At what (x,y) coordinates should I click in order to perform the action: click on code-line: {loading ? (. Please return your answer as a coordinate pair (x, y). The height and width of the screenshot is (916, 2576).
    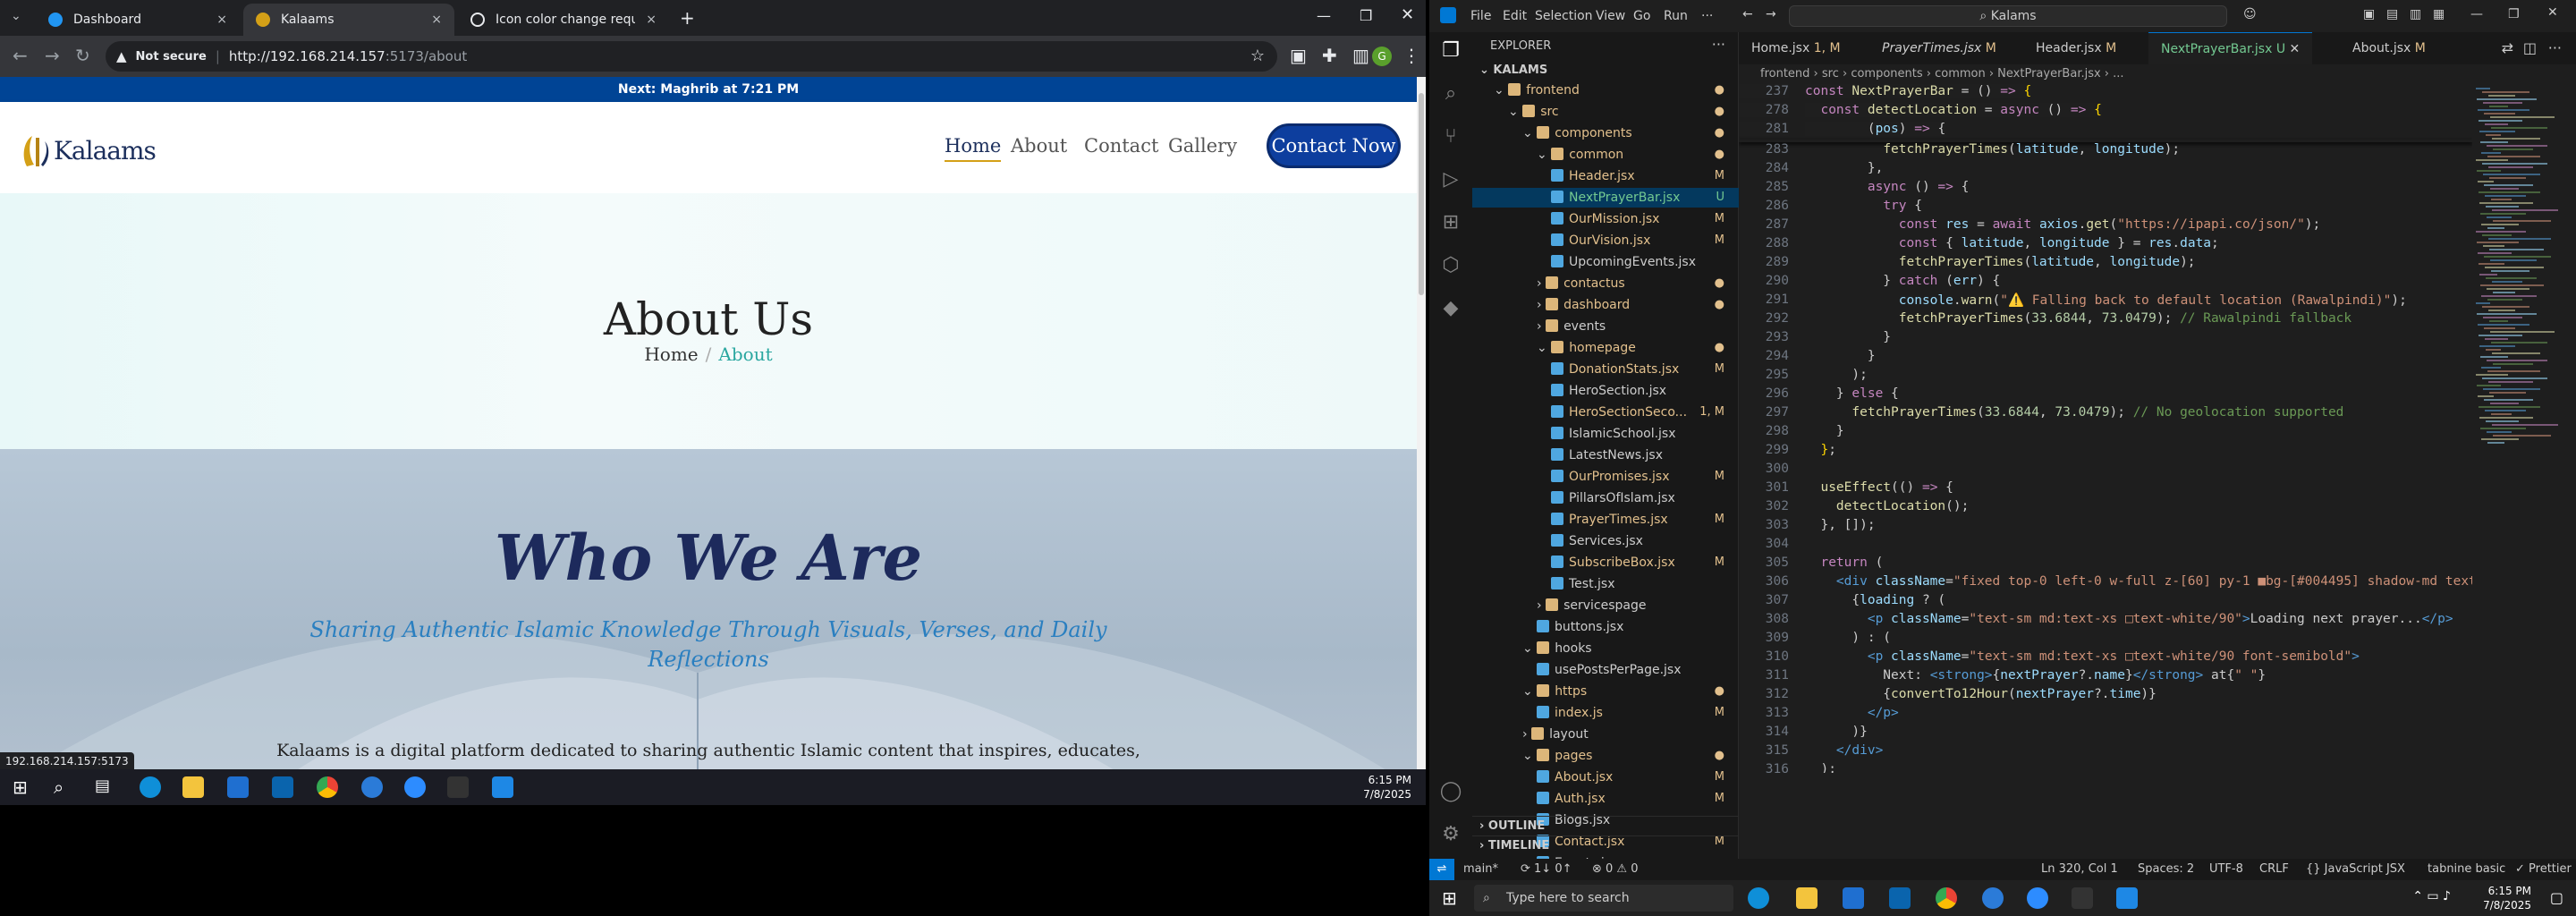
    Looking at the image, I should click on (1875, 600).